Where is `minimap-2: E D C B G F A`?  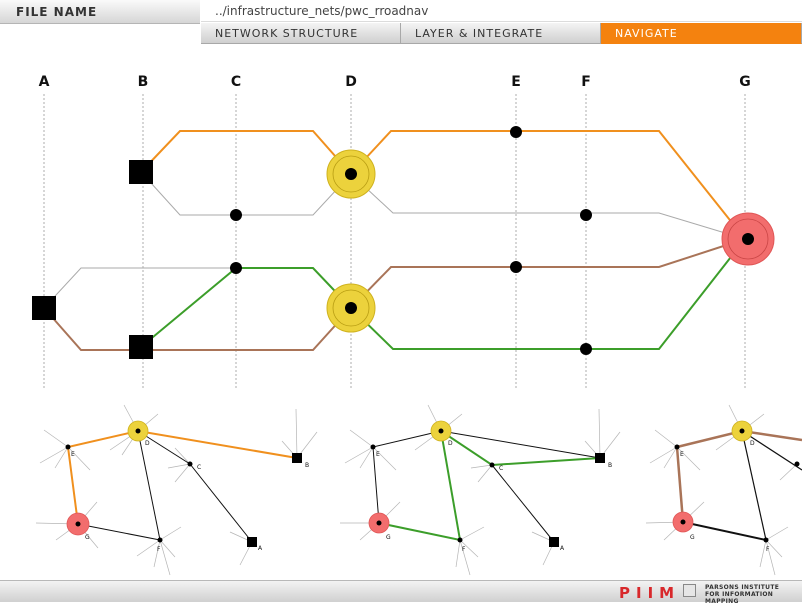
minimap-2: E D C B G F A is located at coordinates (480, 490).